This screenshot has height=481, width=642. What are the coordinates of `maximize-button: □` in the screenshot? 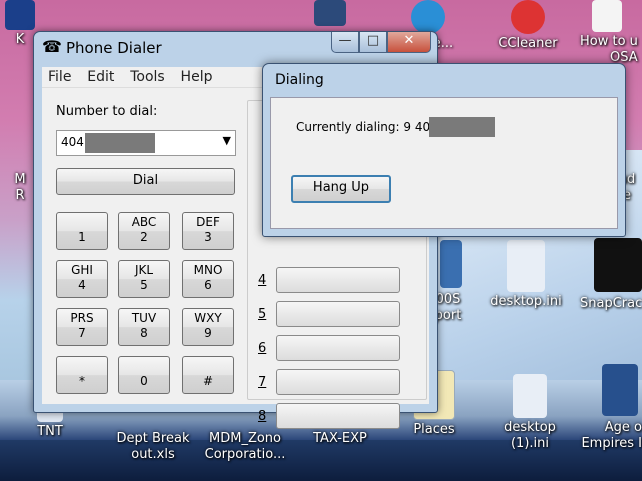 It's located at (373, 42).